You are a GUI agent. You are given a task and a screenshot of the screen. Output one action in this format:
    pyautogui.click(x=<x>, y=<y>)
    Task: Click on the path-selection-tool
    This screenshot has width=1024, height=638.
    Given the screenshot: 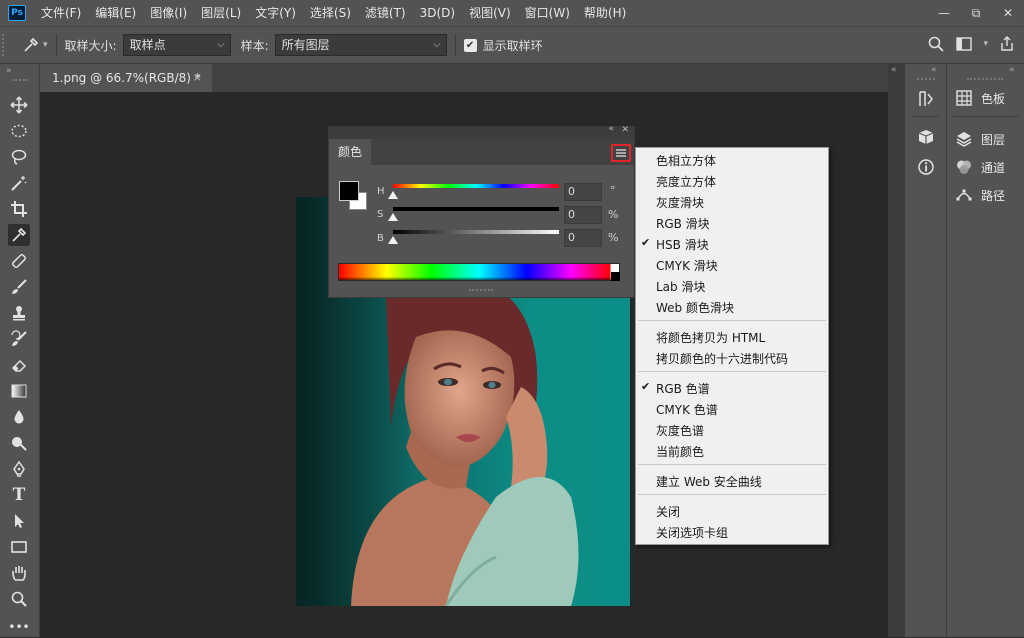 What is the action you would take?
    pyautogui.click(x=19, y=521)
    